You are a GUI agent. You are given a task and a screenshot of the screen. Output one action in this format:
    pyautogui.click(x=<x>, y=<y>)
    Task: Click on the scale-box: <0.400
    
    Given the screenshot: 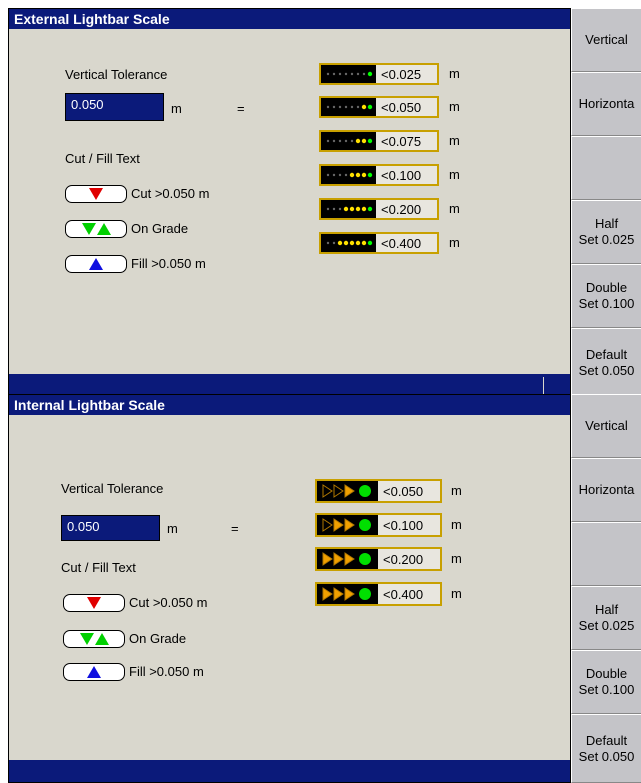 What is the action you would take?
    pyautogui.click(x=379, y=243)
    